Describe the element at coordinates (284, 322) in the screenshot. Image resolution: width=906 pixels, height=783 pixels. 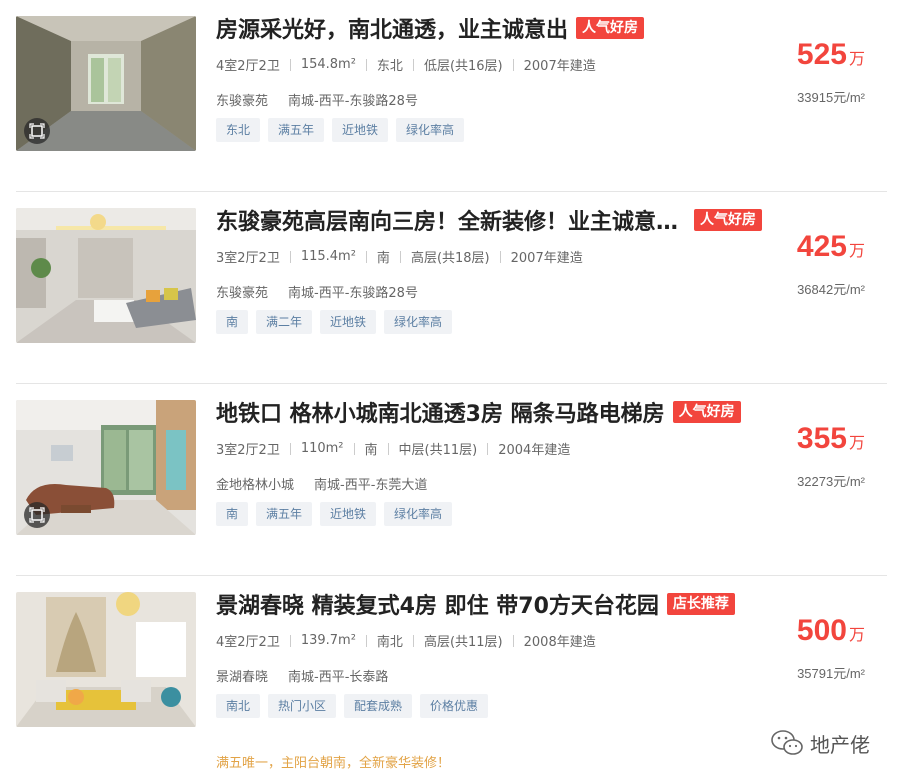
I see `feature-tag: 满二年` at that location.